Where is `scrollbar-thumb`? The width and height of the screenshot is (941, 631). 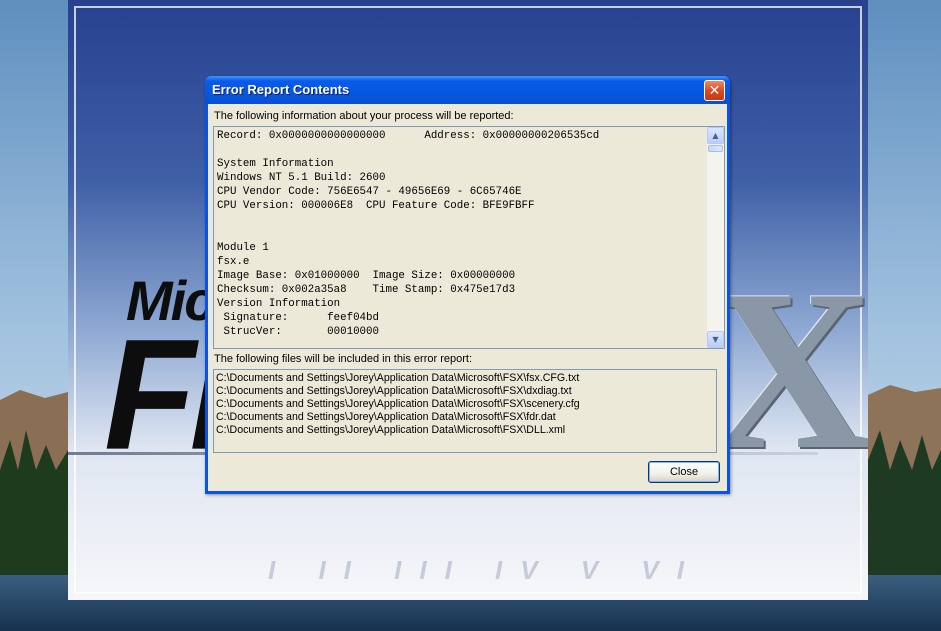 scrollbar-thumb is located at coordinates (715, 148).